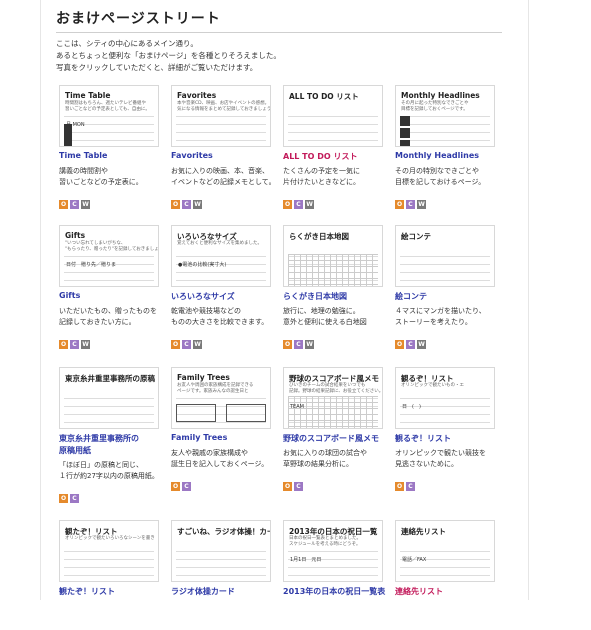 This screenshot has height=630, width=591. I want to click on card-title-link: 連絡先リスト, so click(419, 591).